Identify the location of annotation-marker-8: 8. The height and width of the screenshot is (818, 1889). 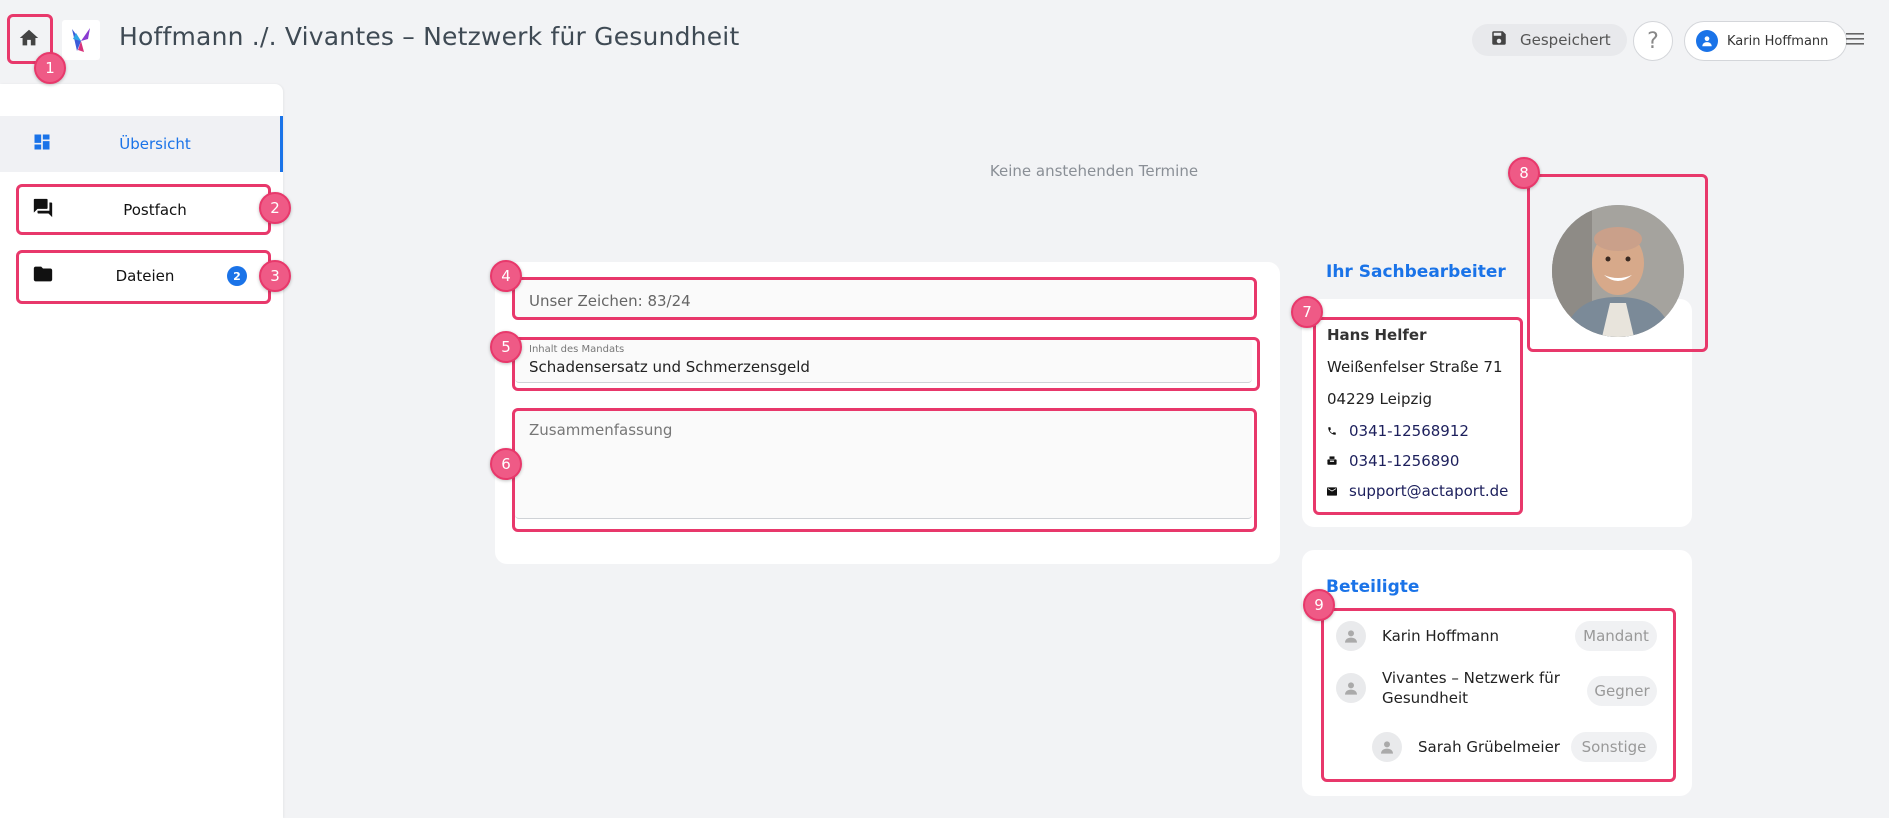
(1524, 173).